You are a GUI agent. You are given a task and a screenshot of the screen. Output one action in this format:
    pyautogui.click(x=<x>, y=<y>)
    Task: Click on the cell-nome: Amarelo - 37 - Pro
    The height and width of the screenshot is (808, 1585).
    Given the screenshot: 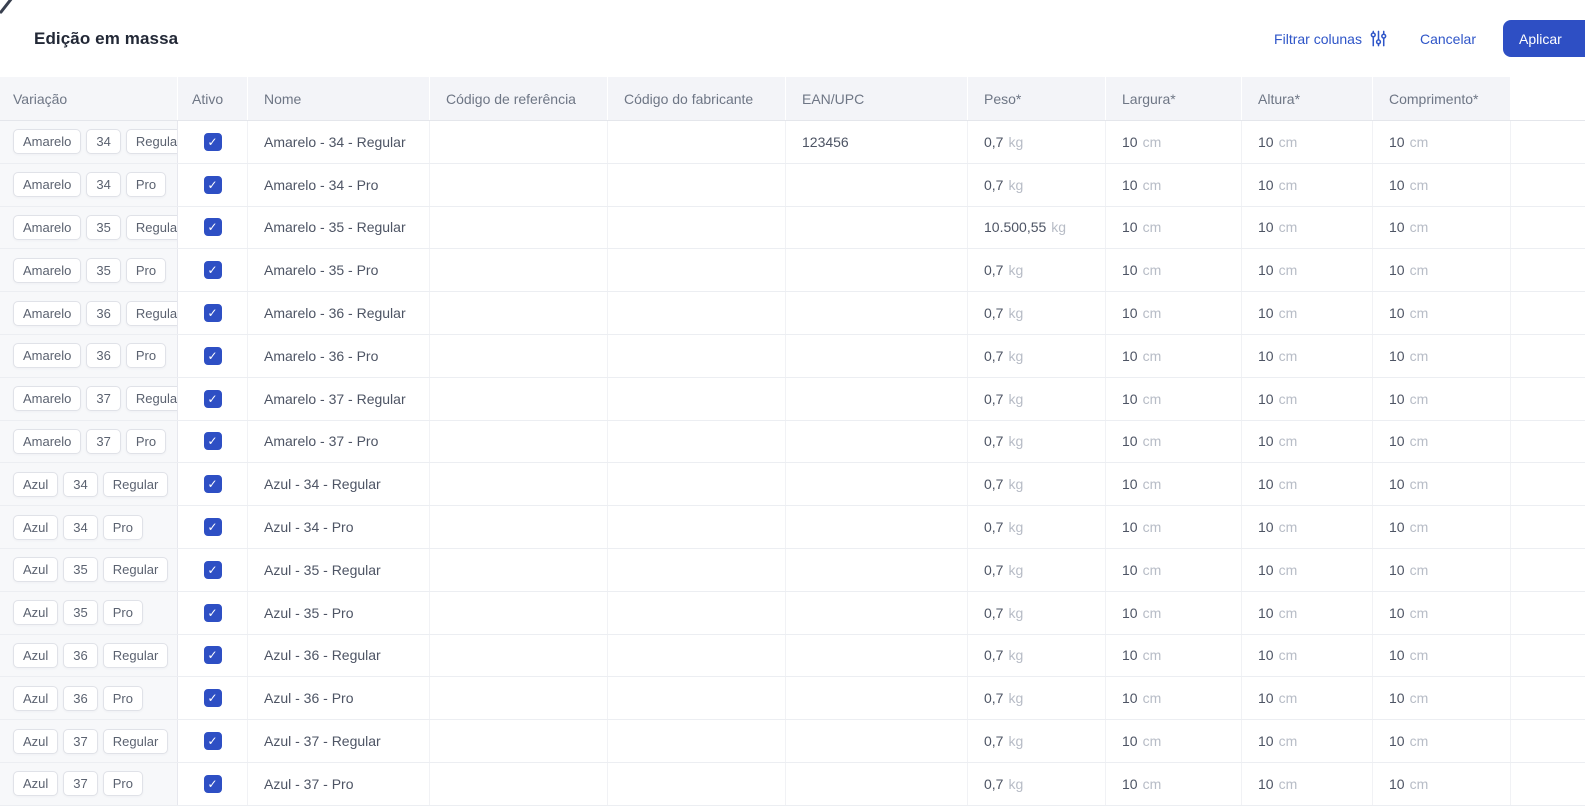 What is the action you would take?
    pyautogui.click(x=339, y=441)
    